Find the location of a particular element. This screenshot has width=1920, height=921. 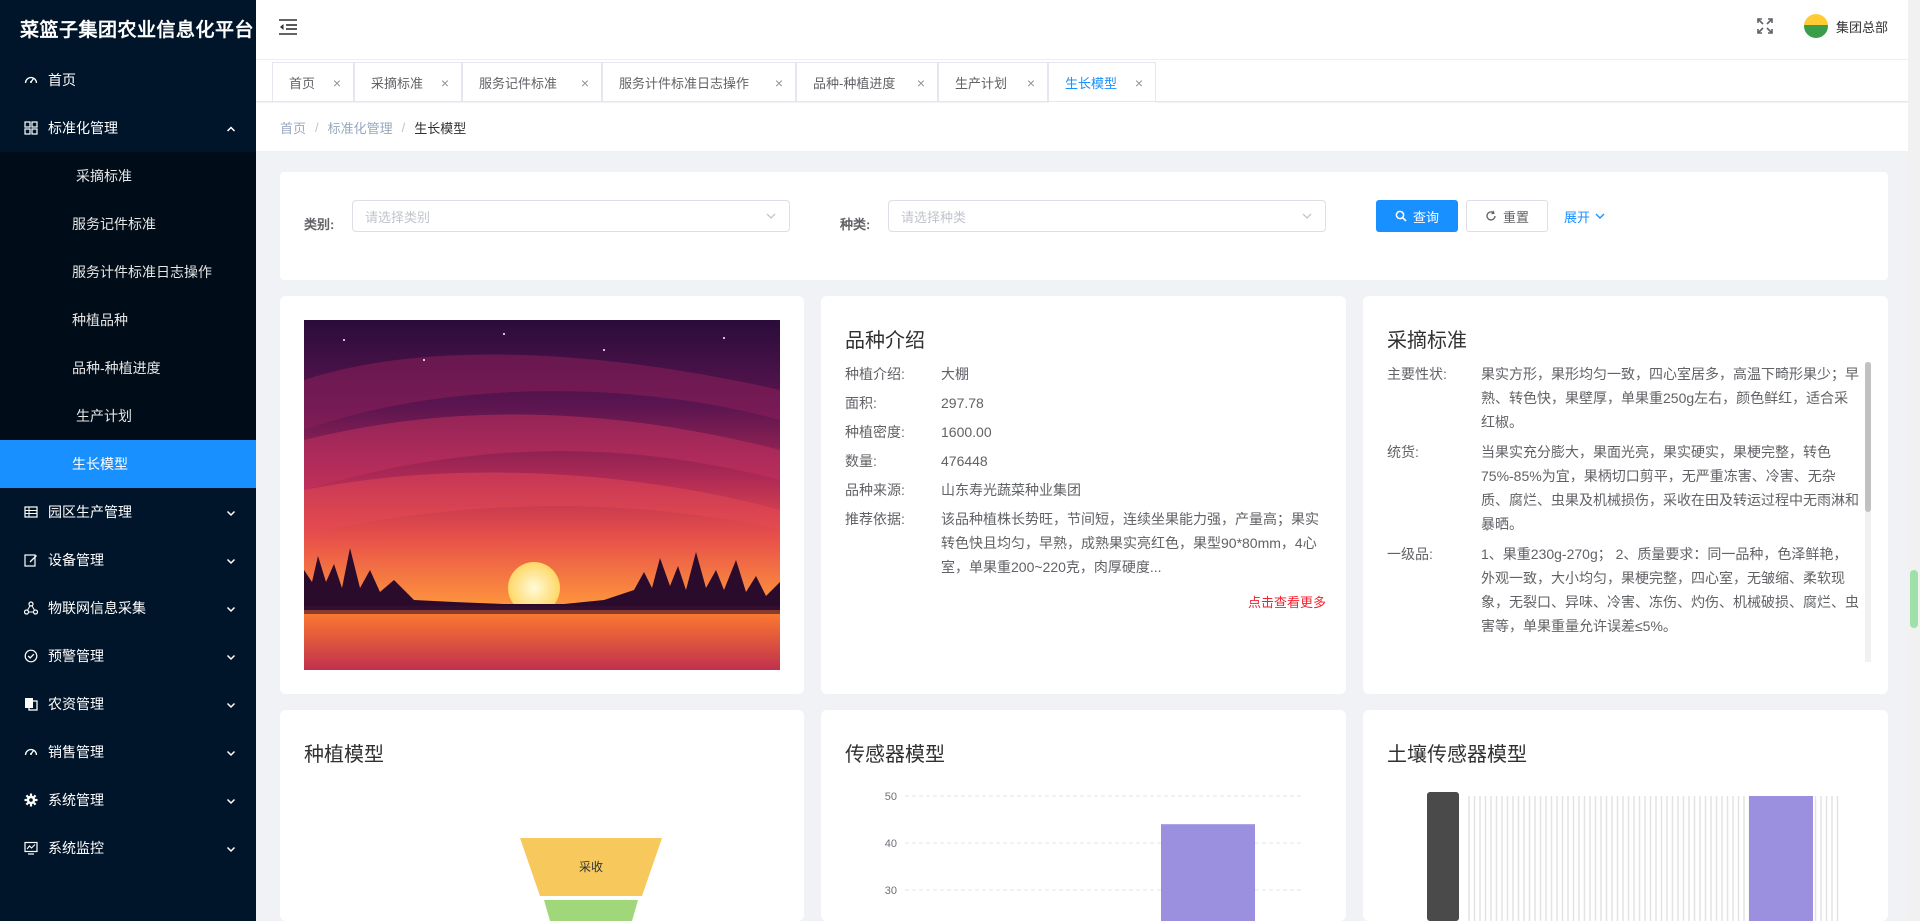

tab-picking-standard: 采摘标准 × is located at coordinates (408, 82).